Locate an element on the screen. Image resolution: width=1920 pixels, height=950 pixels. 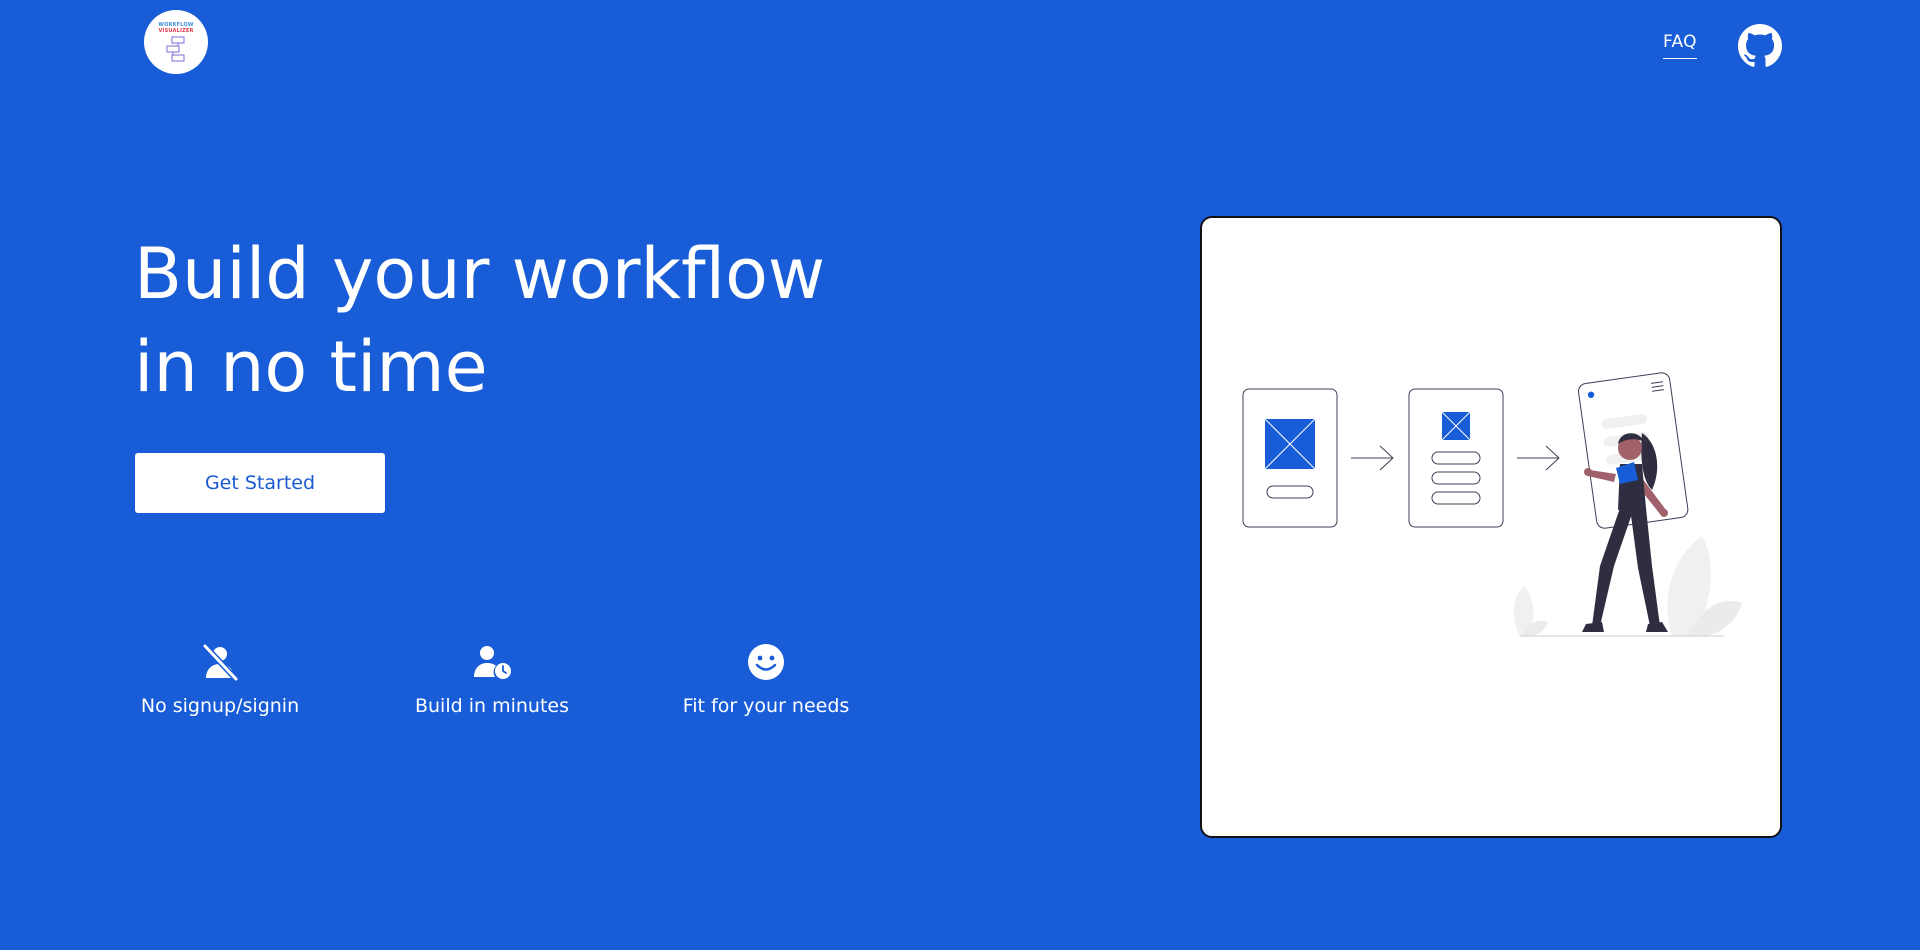
logo-wordmark: WORKFLOW VISUALIZER is located at coordinates (175, 28).